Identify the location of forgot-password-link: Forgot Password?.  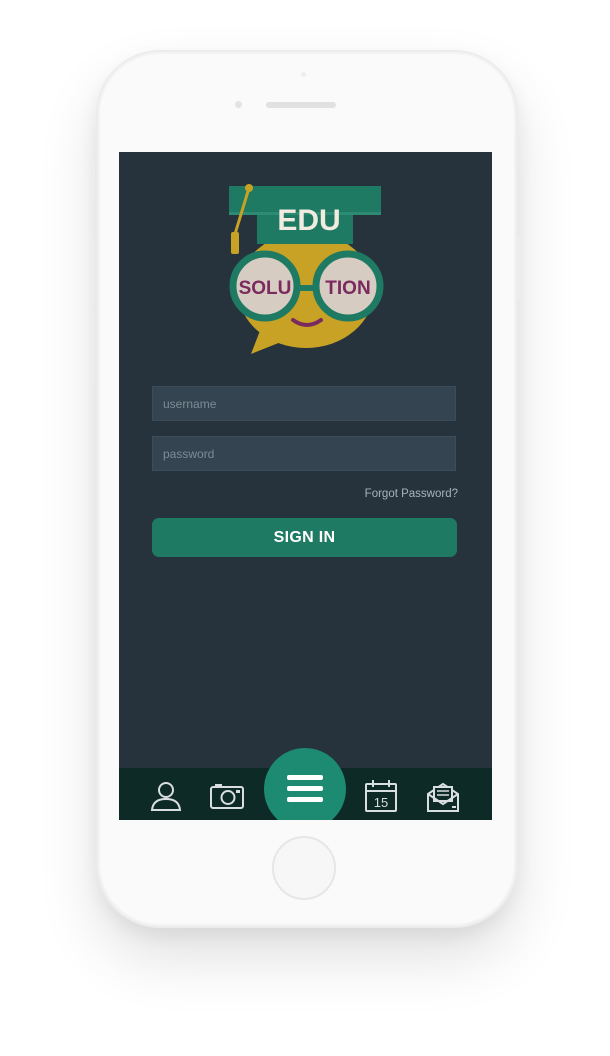
(411, 494).